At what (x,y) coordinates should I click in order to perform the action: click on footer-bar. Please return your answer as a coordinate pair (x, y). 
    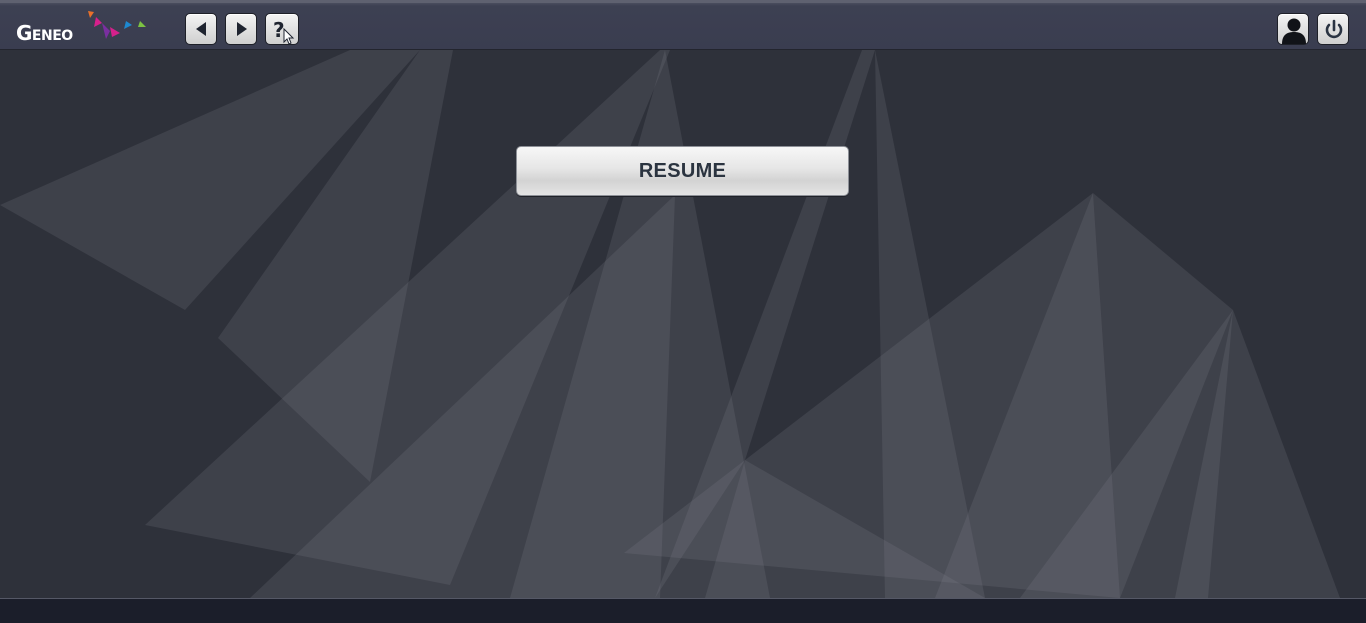
    Looking at the image, I should click on (683, 610).